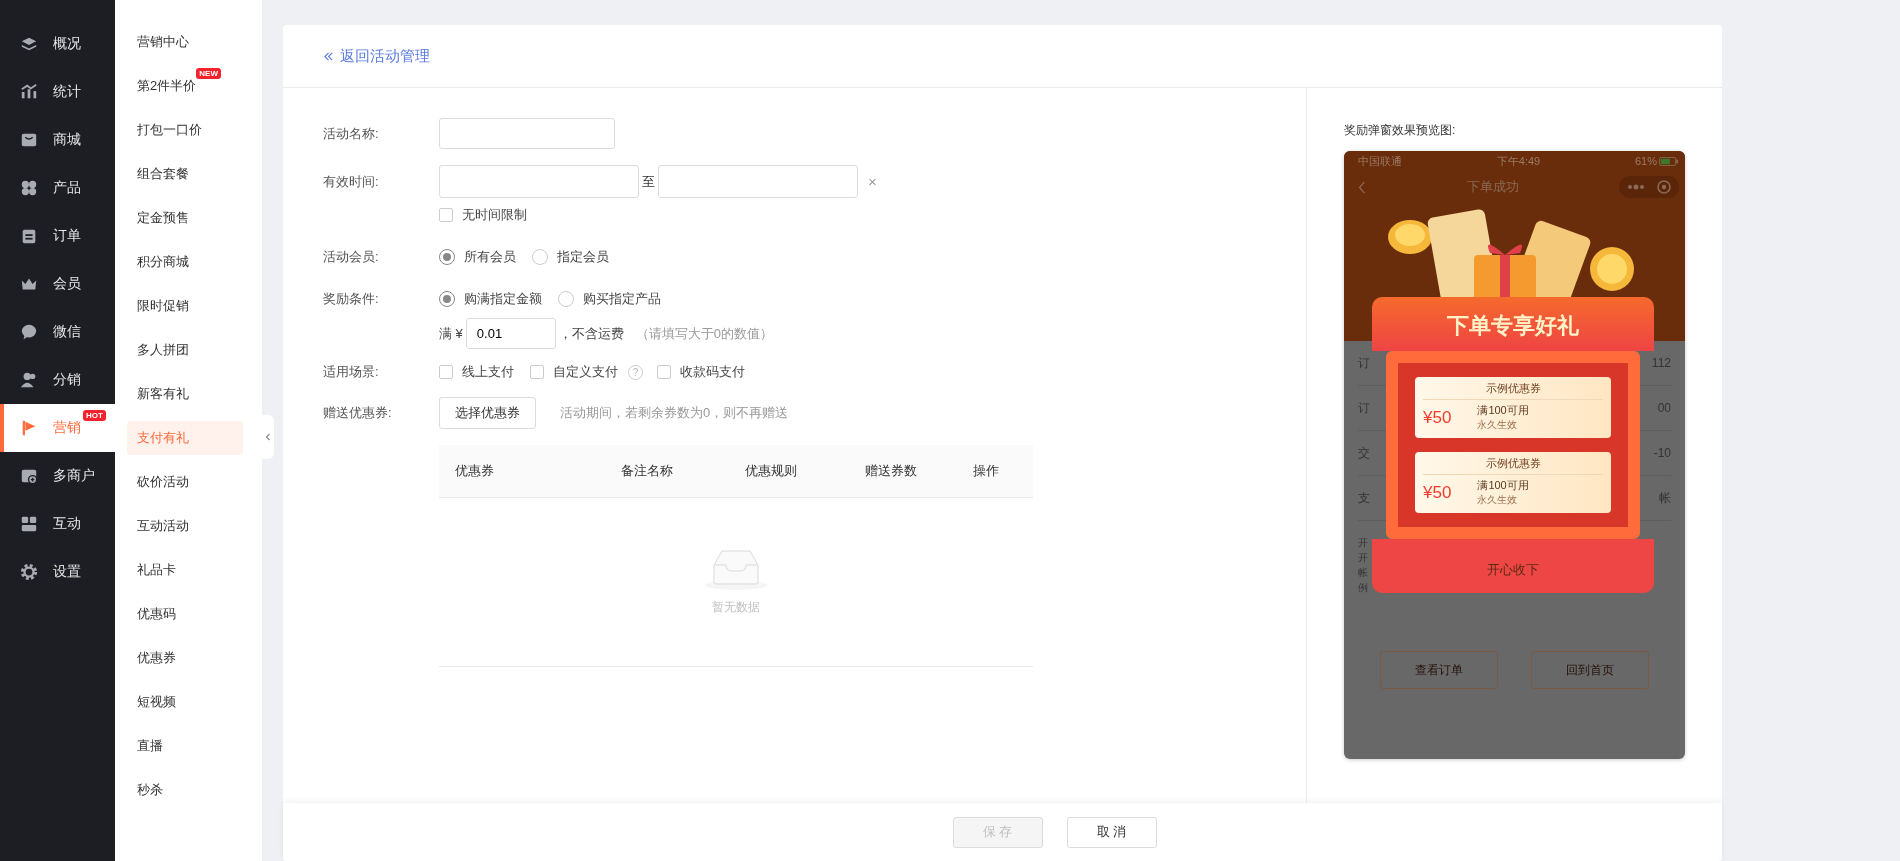 The width and height of the screenshot is (1900, 861). Describe the element at coordinates (488, 372) in the screenshot. I see `checkbox-label: 线上支付` at that location.